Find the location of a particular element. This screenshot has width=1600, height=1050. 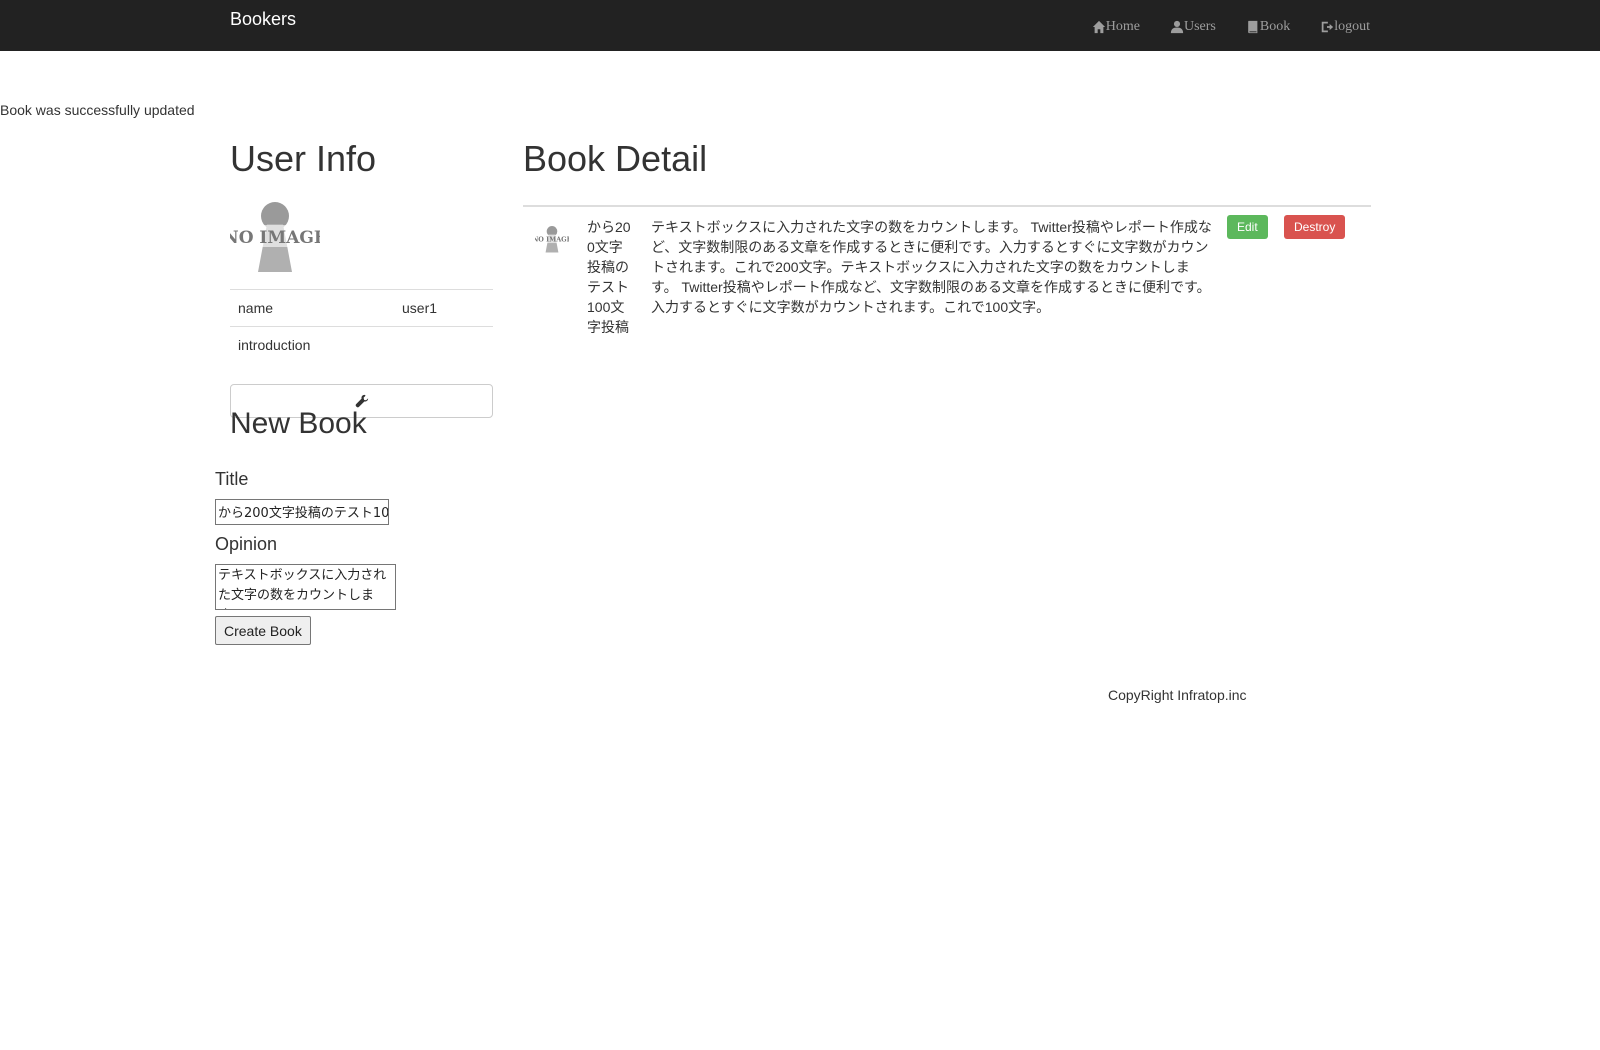

brand-logo: Bookers is located at coordinates (263, 19).